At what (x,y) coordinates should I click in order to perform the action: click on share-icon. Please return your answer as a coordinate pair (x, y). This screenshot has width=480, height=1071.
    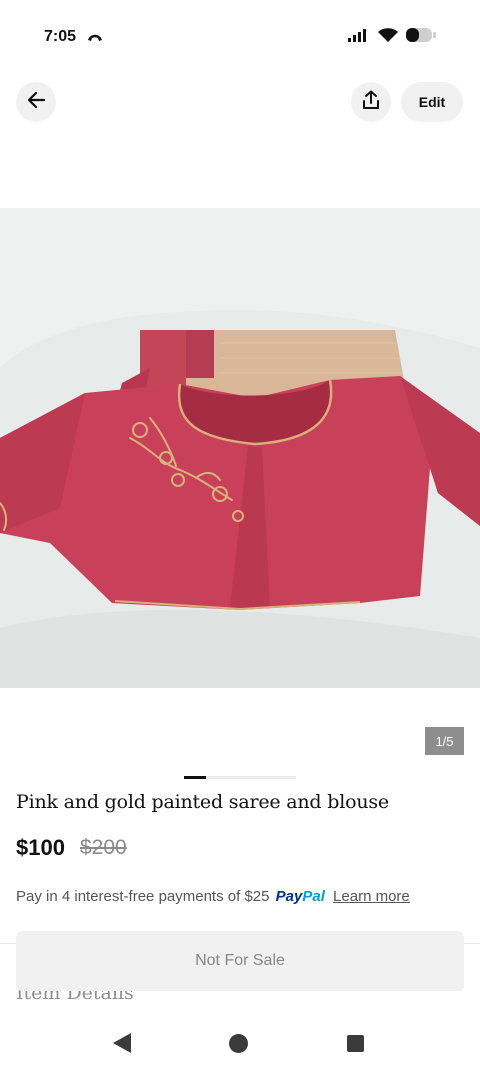
    Looking at the image, I should click on (371, 102).